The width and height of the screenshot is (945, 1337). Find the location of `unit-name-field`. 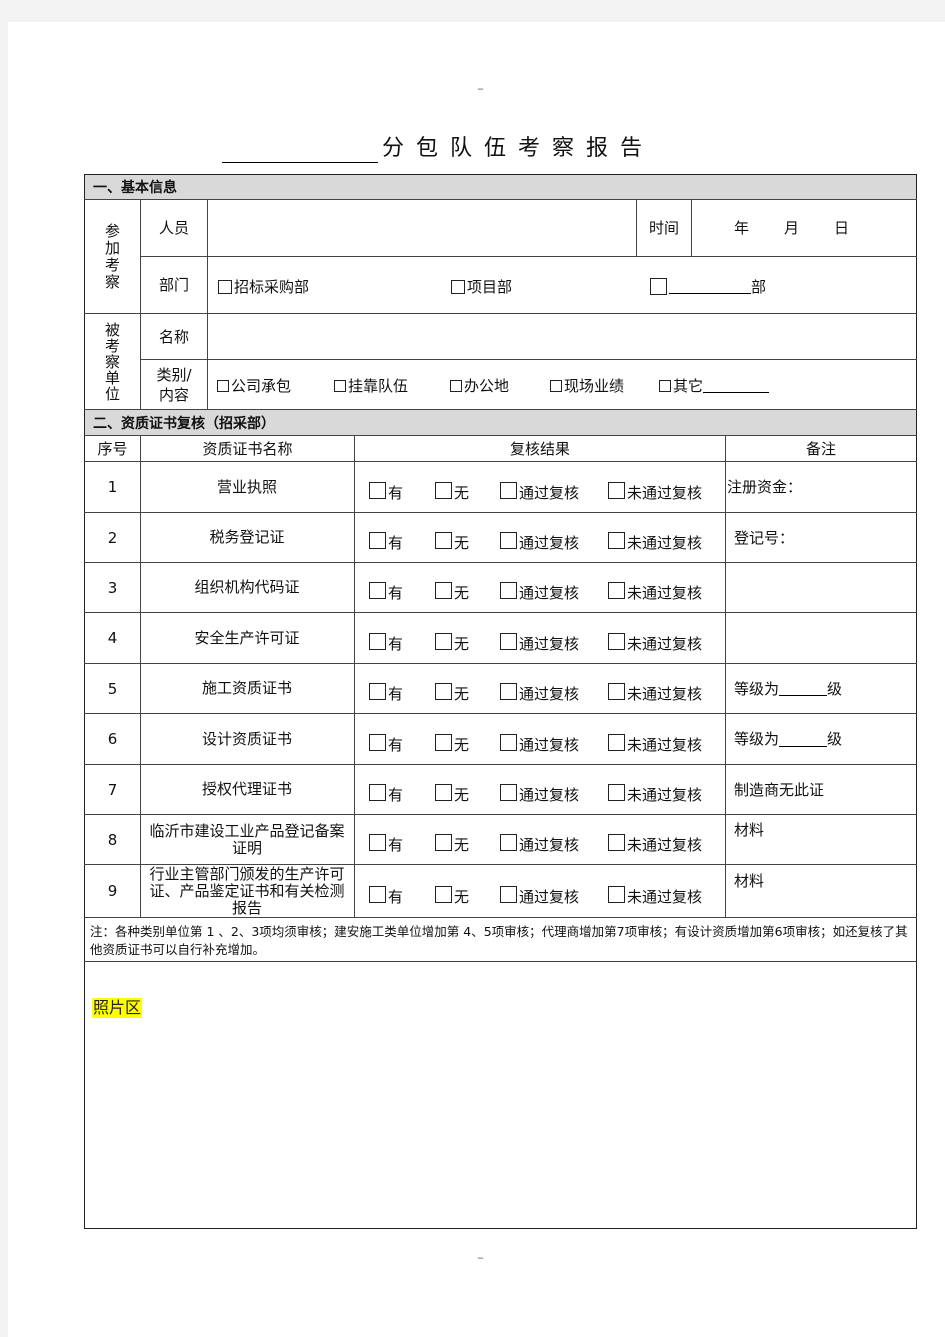

unit-name-field is located at coordinates (562, 336).